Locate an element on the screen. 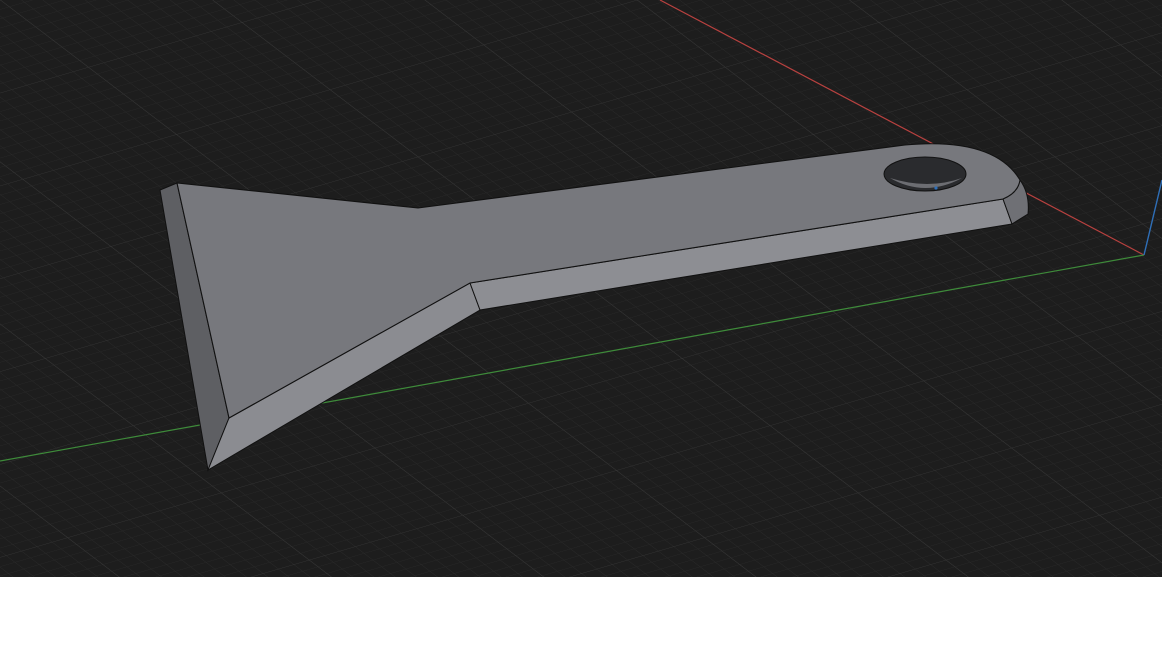 This screenshot has height=648, width=1162. blank-panel is located at coordinates (581, 612).